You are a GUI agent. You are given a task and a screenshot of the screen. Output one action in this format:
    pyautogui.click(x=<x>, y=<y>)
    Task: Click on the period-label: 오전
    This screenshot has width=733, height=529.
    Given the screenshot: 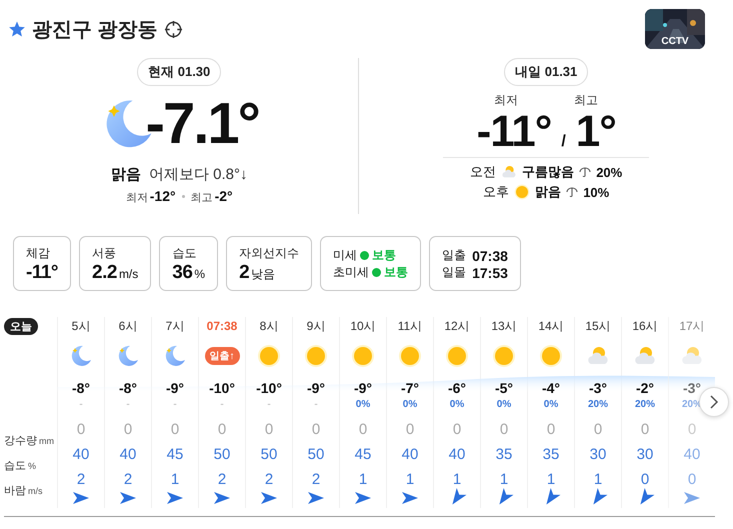 What is the action you would take?
    pyautogui.click(x=483, y=172)
    